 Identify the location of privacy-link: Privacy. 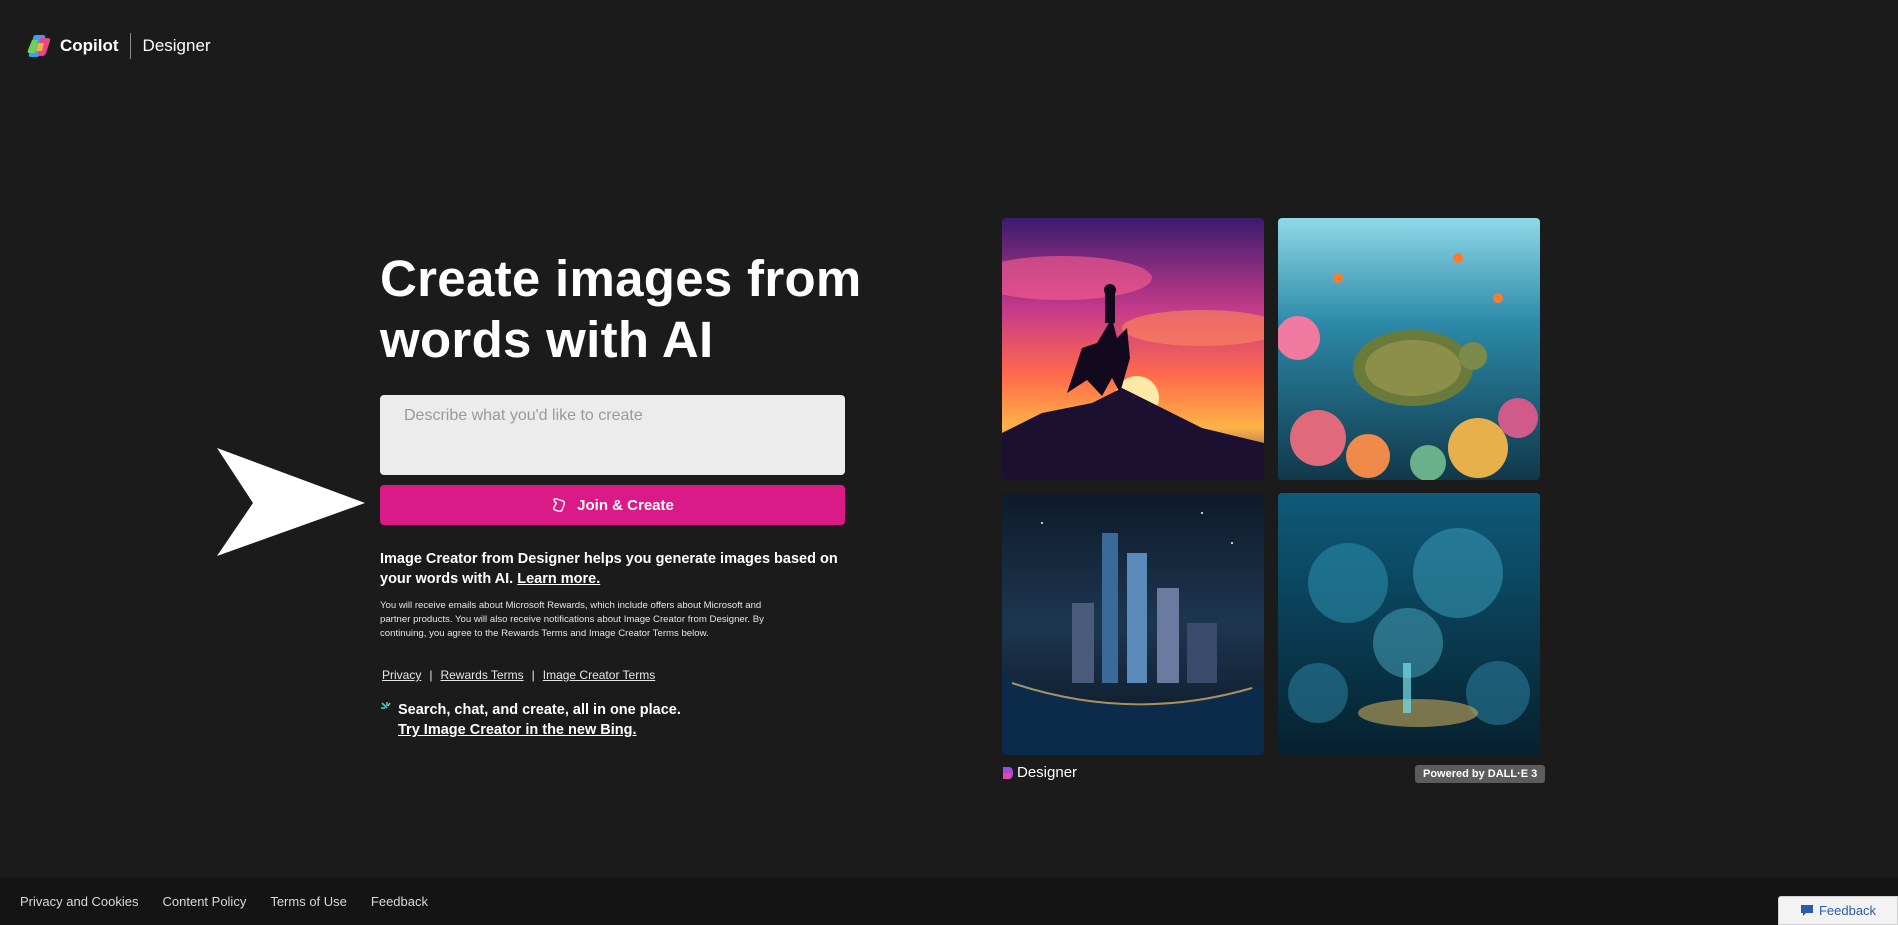
(401, 675).